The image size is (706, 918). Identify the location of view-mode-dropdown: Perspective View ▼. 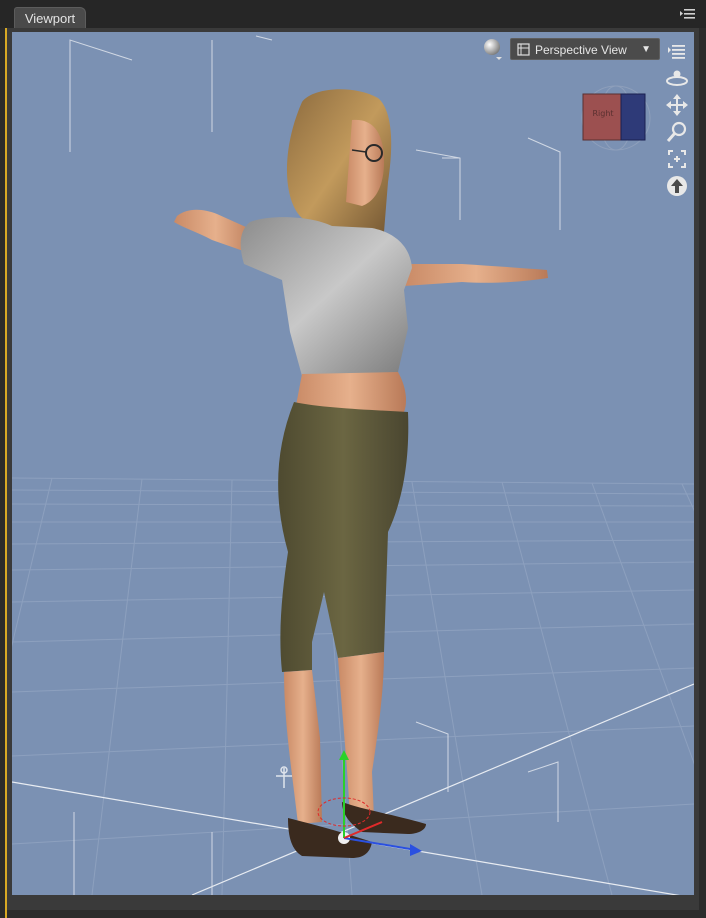
(585, 49).